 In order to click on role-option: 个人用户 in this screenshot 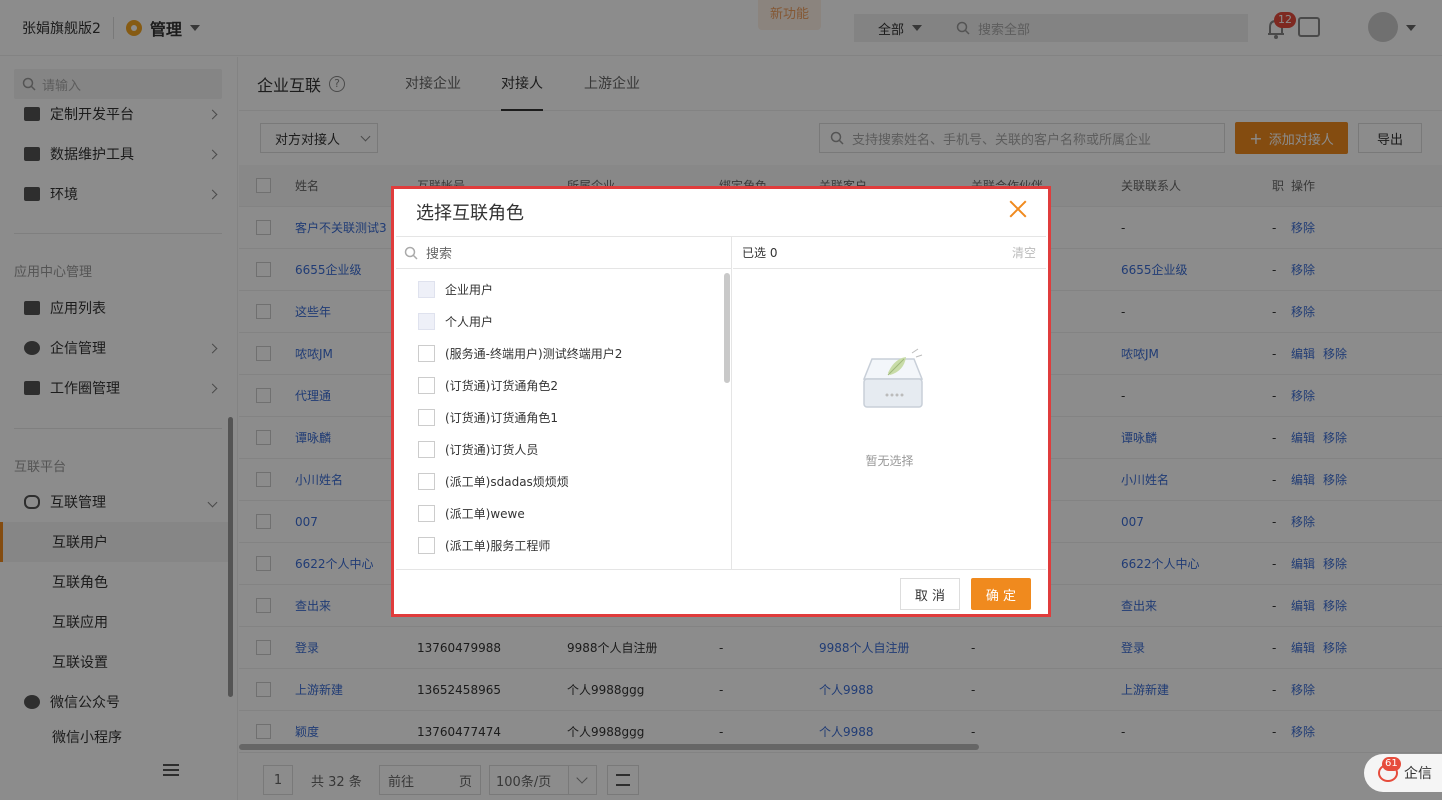, I will do `click(455, 321)`.